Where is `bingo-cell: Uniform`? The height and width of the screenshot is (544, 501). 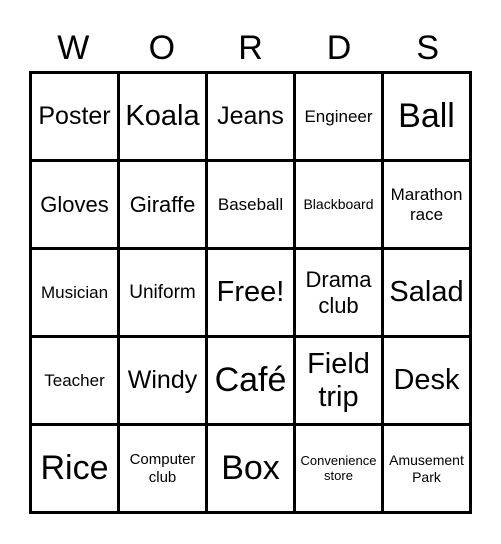
bingo-cell: Uniform is located at coordinates (164, 294).